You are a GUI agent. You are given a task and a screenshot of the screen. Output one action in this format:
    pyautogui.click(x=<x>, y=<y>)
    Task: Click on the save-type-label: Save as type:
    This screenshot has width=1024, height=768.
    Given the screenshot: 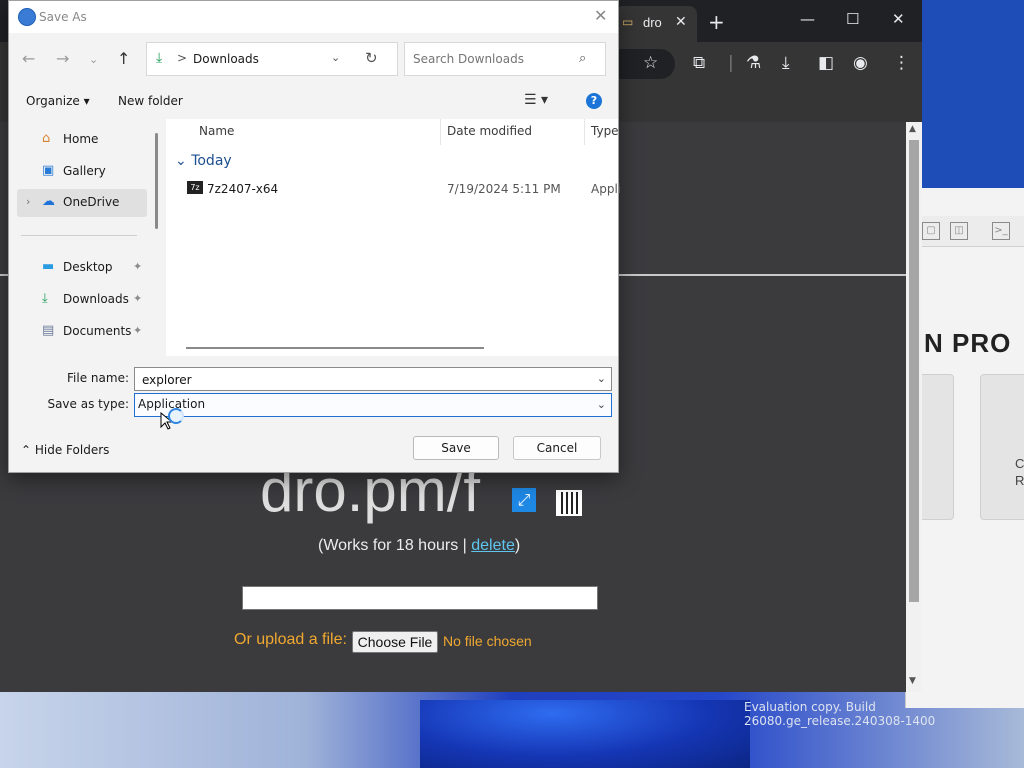 What is the action you would take?
    pyautogui.click(x=88, y=404)
    